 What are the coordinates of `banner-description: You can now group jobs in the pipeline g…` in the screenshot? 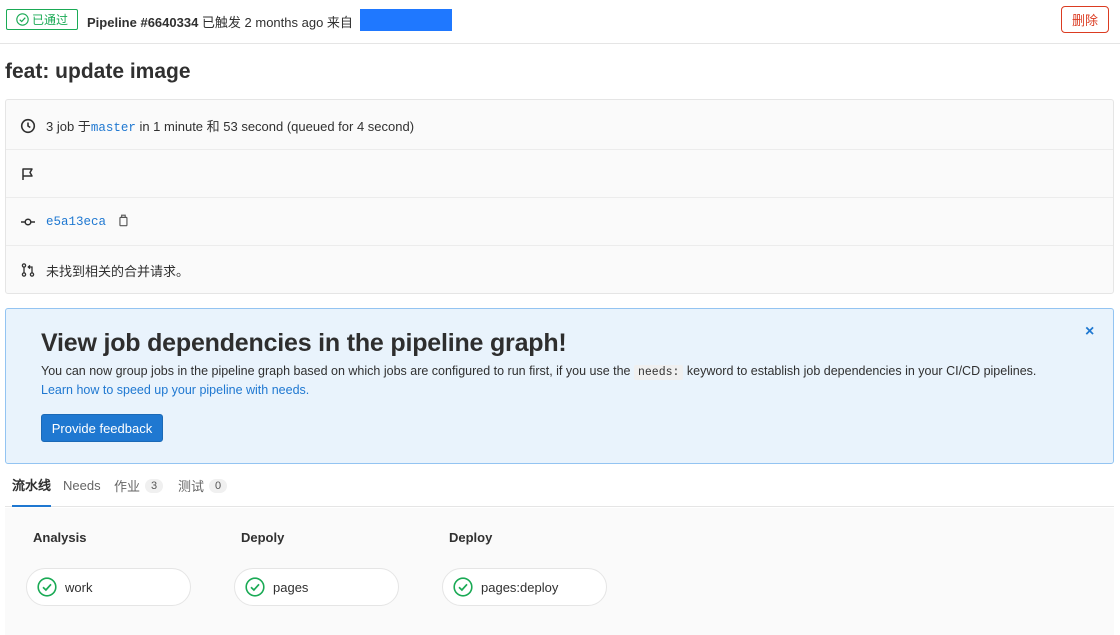 It's located at (539, 372).